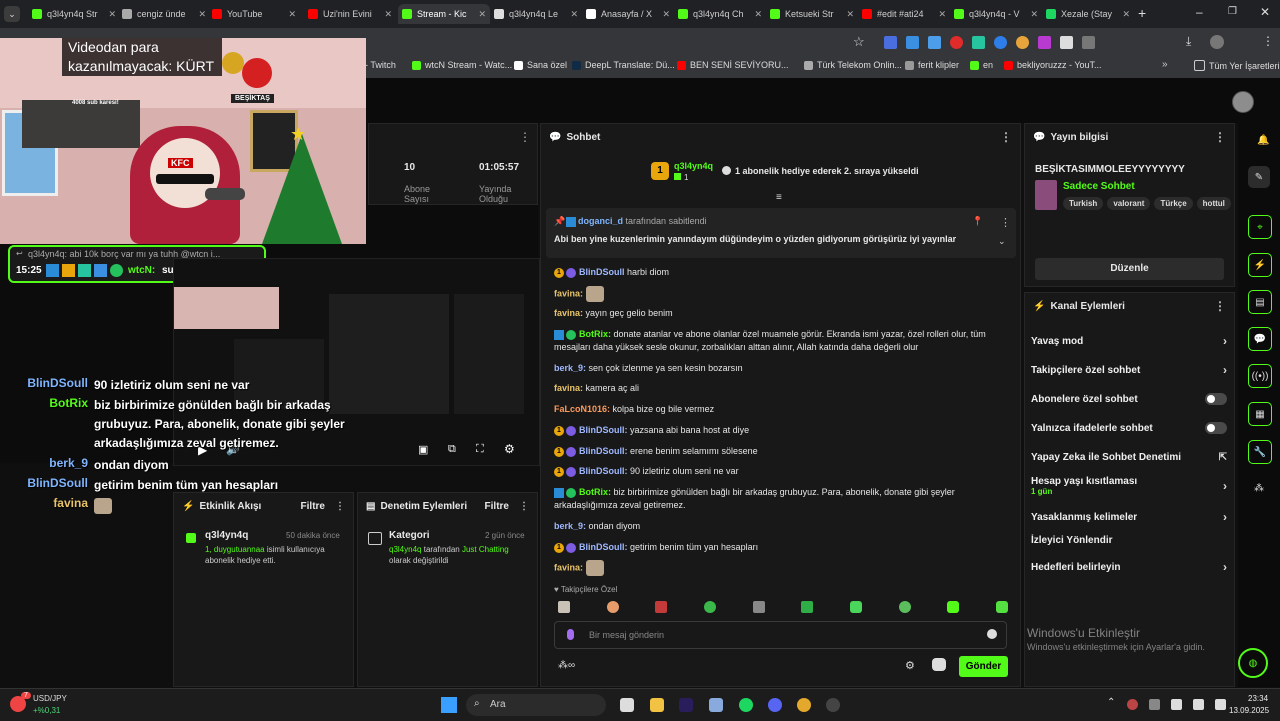 This screenshot has height=721, width=1280. I want to click on moderation-menu-icon: ⋮, so click(524, 506).